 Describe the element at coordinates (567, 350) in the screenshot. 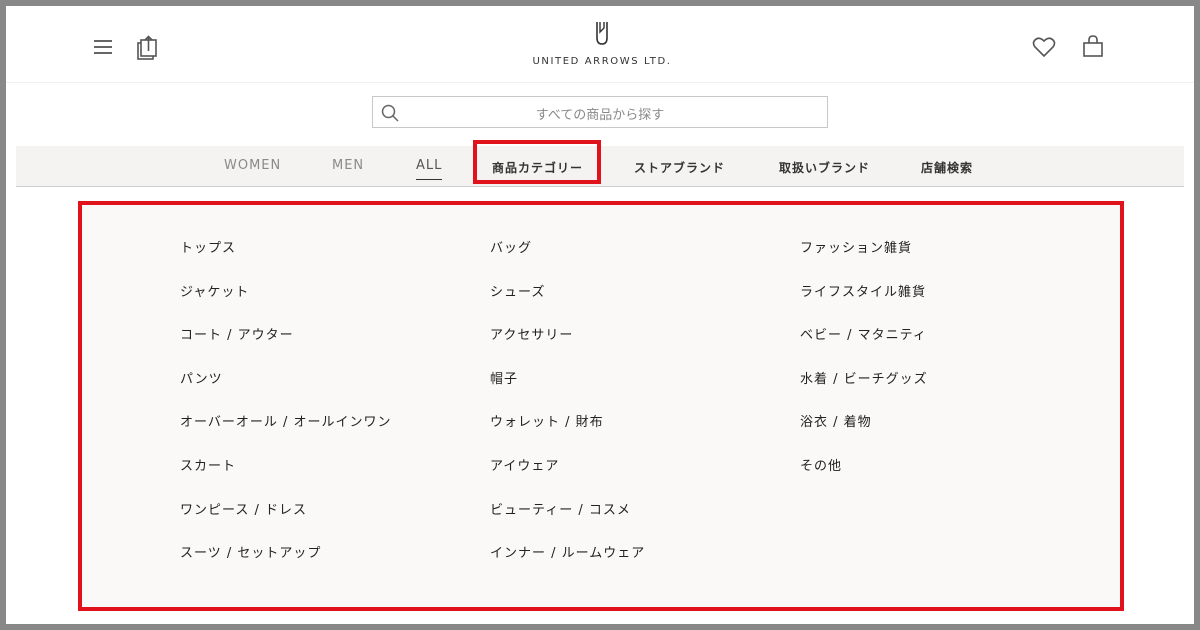

I see `category-link: アクセサリー` at that location.